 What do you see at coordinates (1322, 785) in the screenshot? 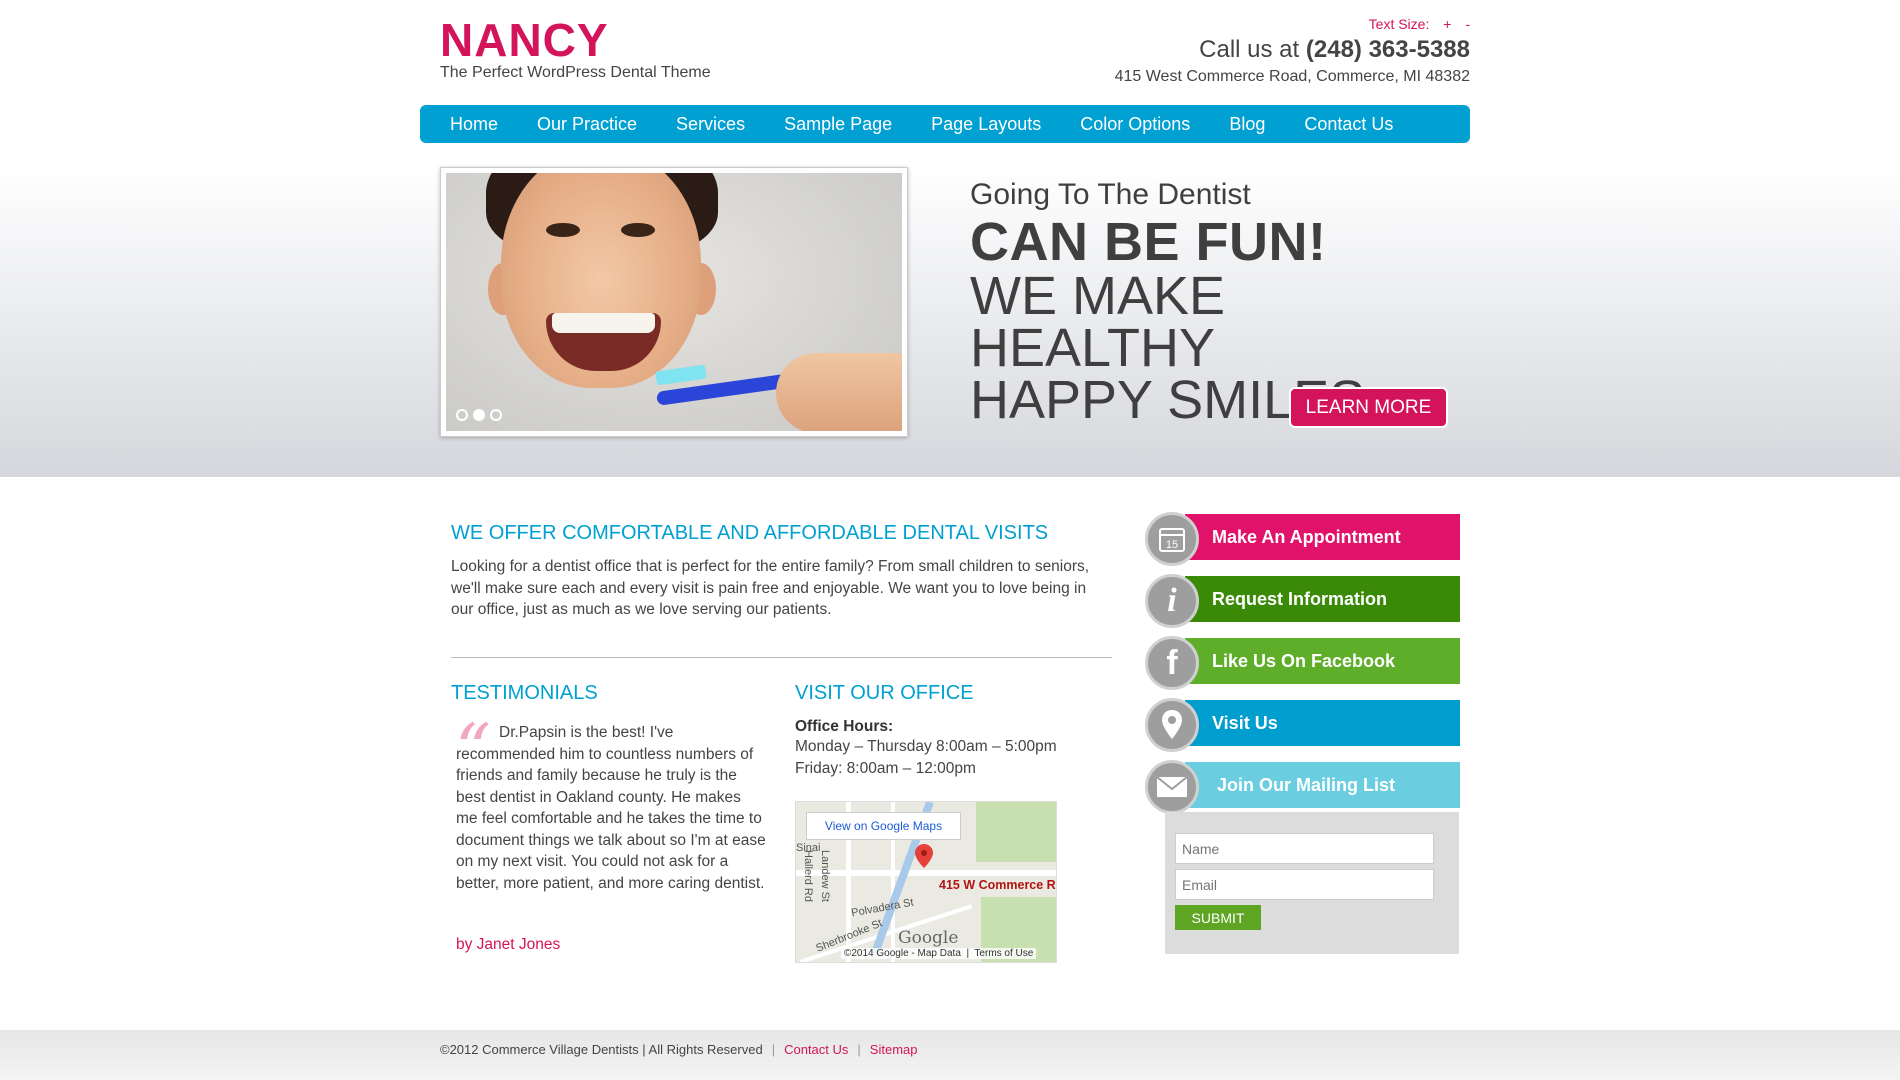
I see `sidebar-item-label: Join Our Mailing List` at bounding box center [1322, 785].